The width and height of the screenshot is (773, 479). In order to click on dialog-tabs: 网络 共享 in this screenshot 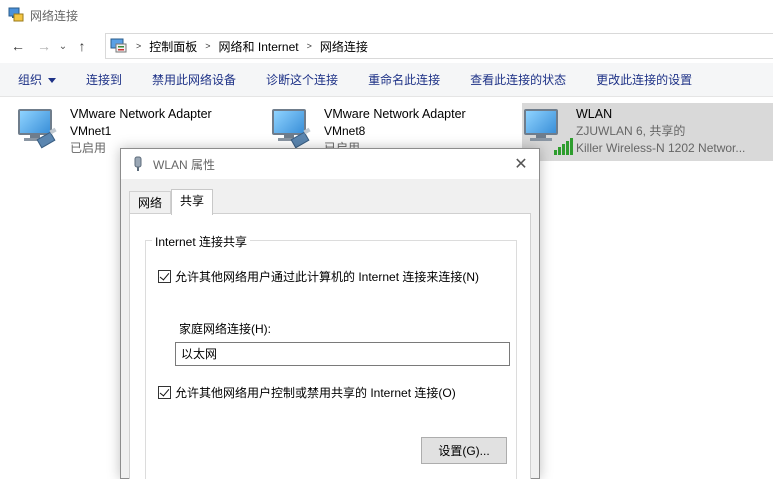, I will do `click(171, 202)`.